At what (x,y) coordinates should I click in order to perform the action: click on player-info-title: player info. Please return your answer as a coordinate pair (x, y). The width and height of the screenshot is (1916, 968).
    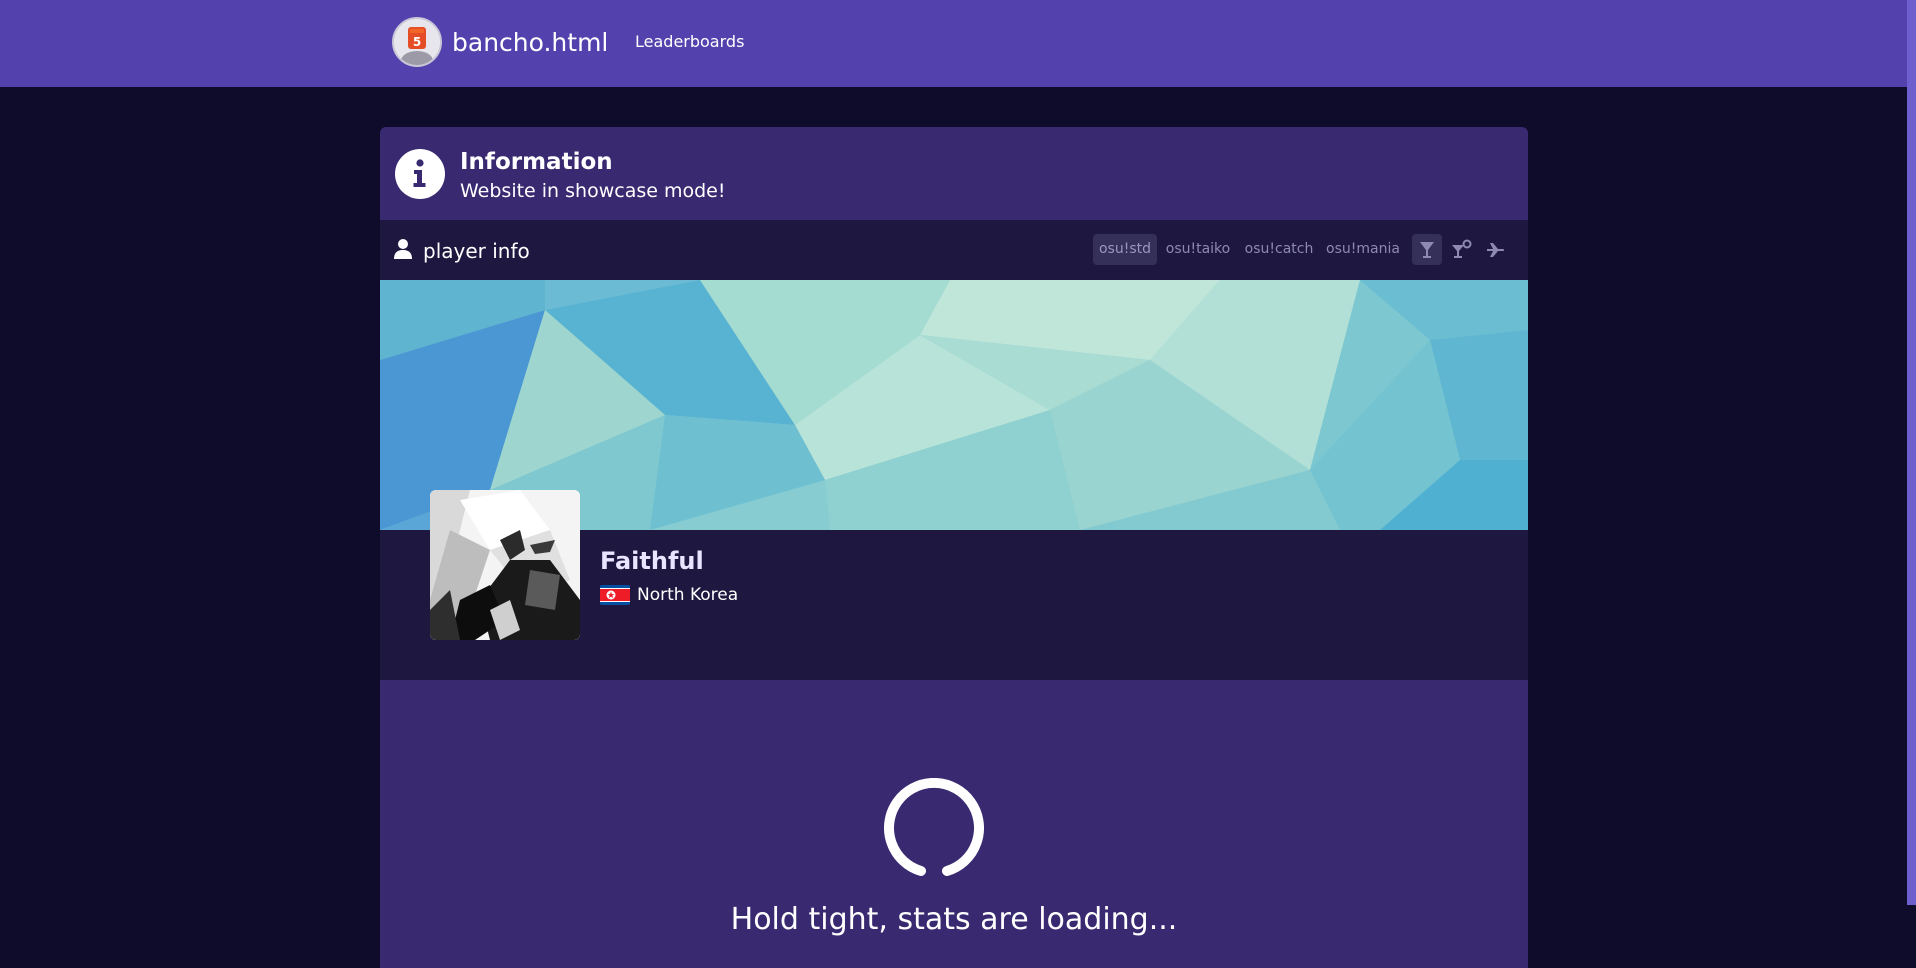
    Looking at the image, I should click on (476, 251).